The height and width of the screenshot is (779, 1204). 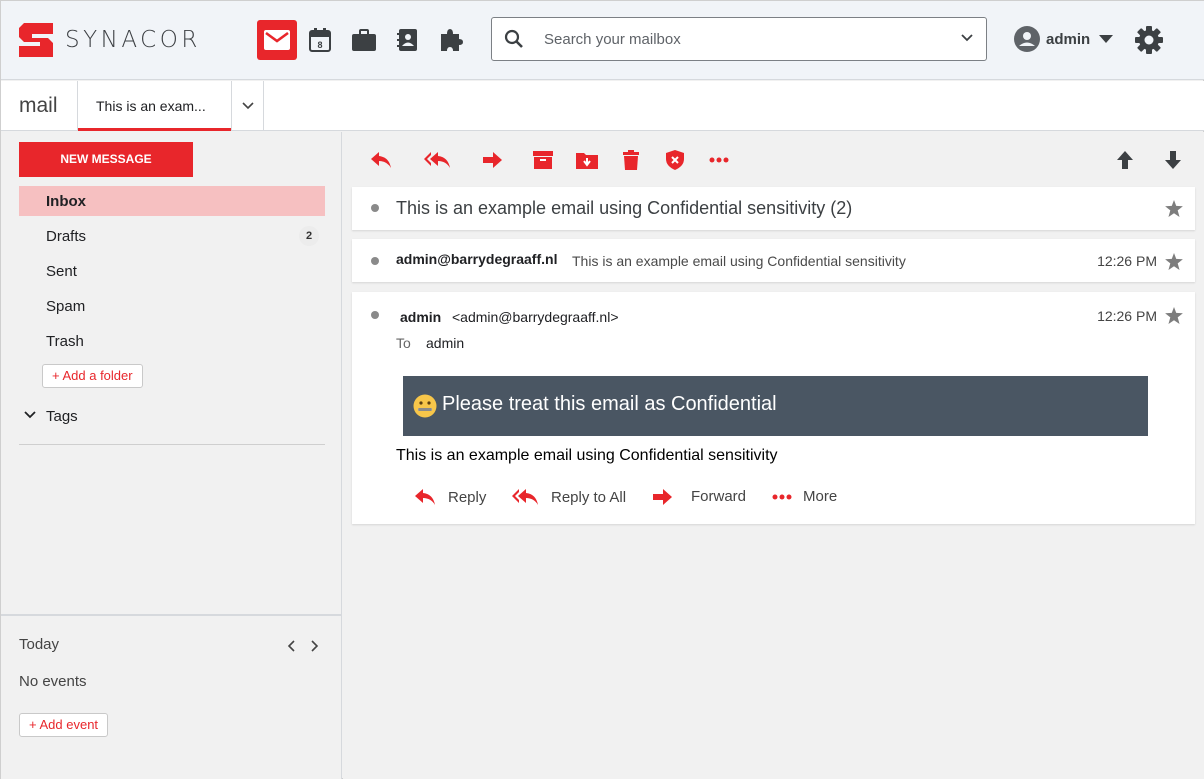 I want to click on move-button, so click(x=587, y=160).